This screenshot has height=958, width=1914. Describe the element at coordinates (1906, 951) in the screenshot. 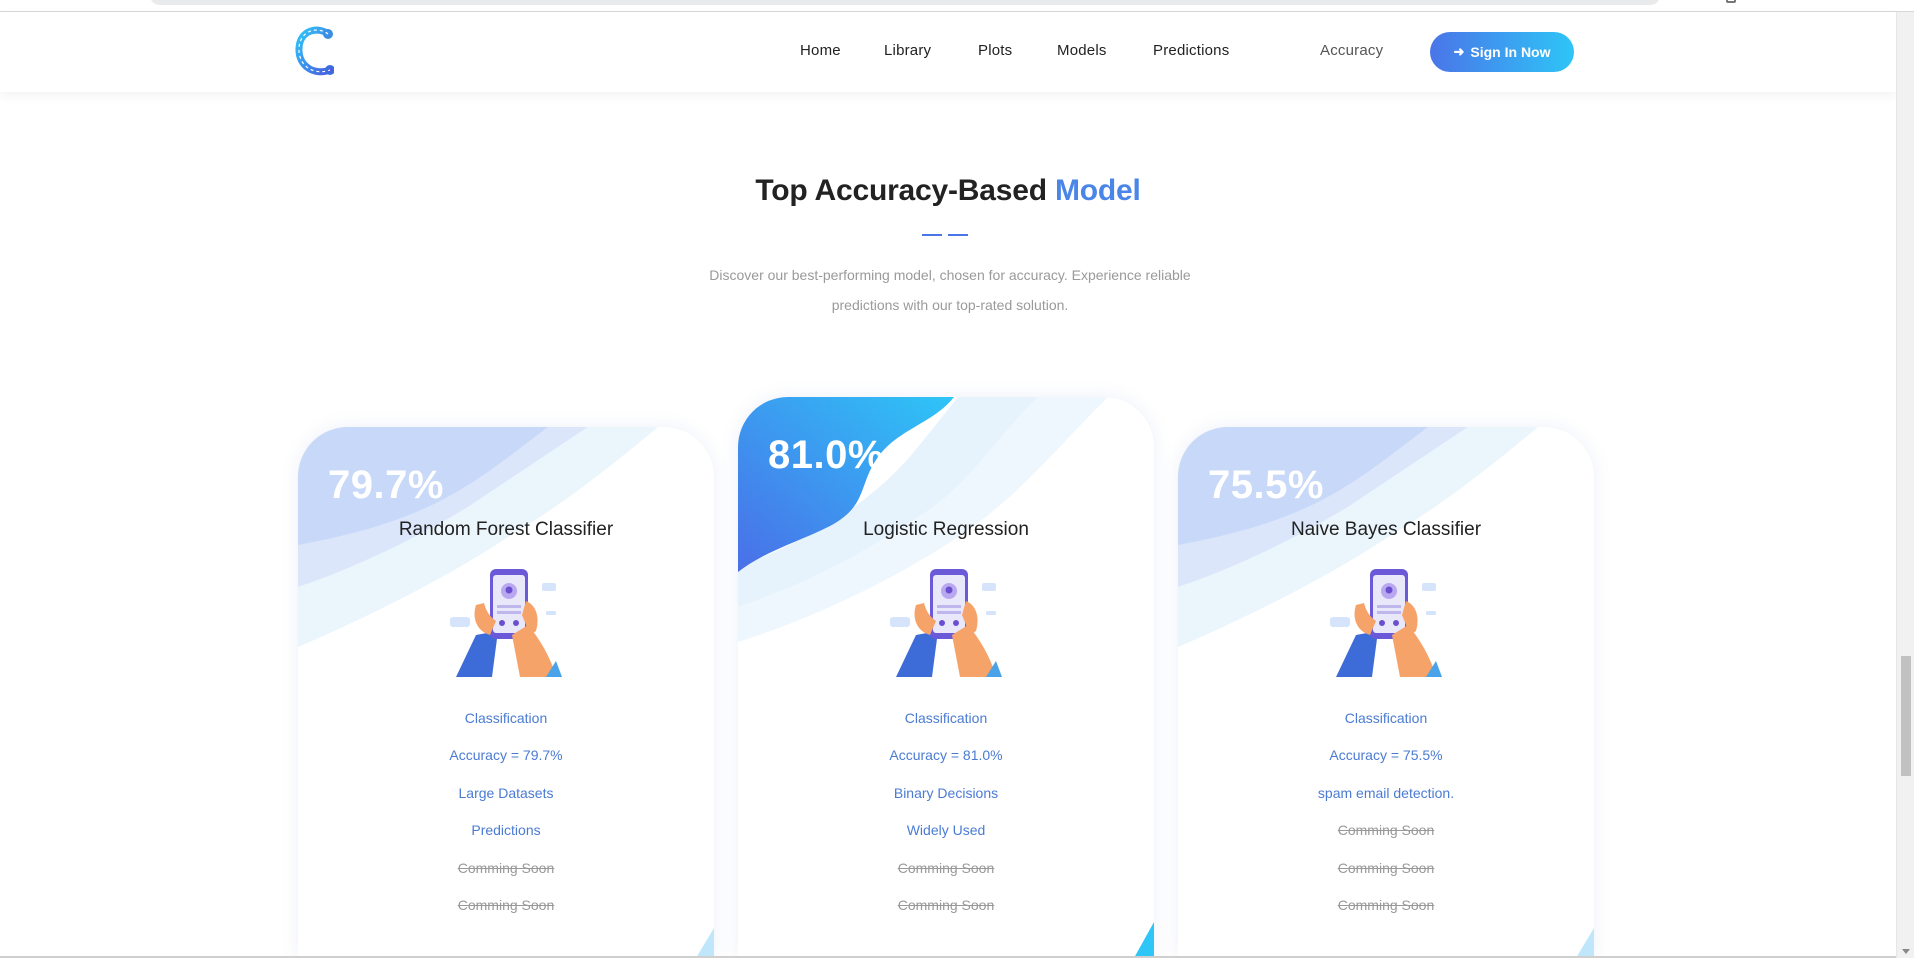

I see `scroll-down-arrow-icon` at that location.